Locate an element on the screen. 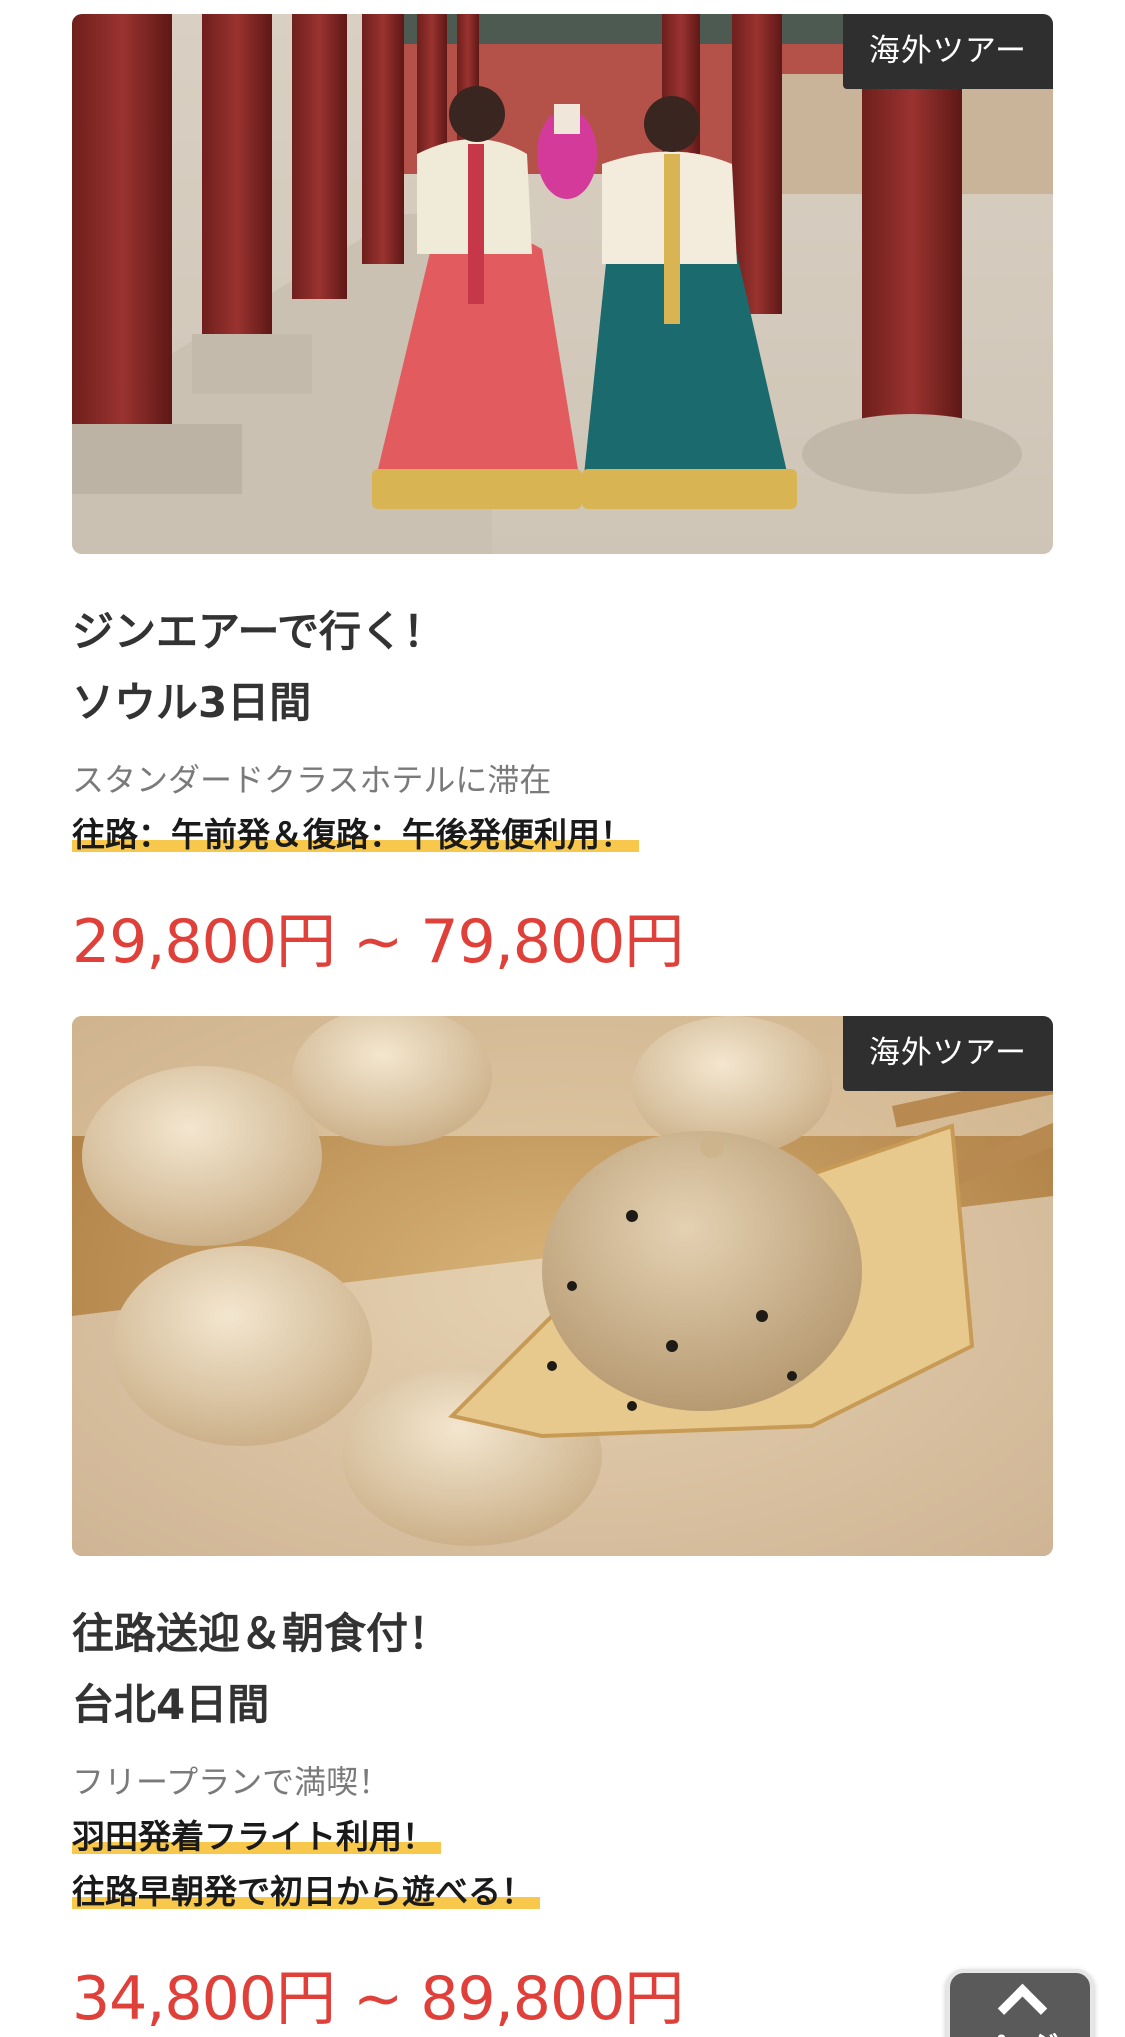  highlight-text: 羽田発着フライト利用！ is located at coordinates (256, 1837).